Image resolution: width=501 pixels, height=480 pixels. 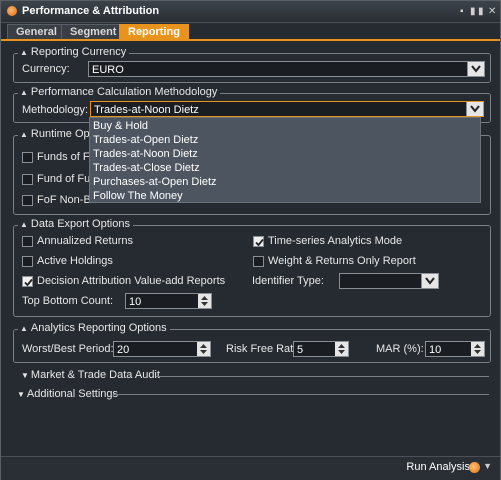 What do you see at coordinates (67, 179) in the screenshot?
I see `fund-of-funds-label: Fund of Fun` at bounding box center [67, 179].